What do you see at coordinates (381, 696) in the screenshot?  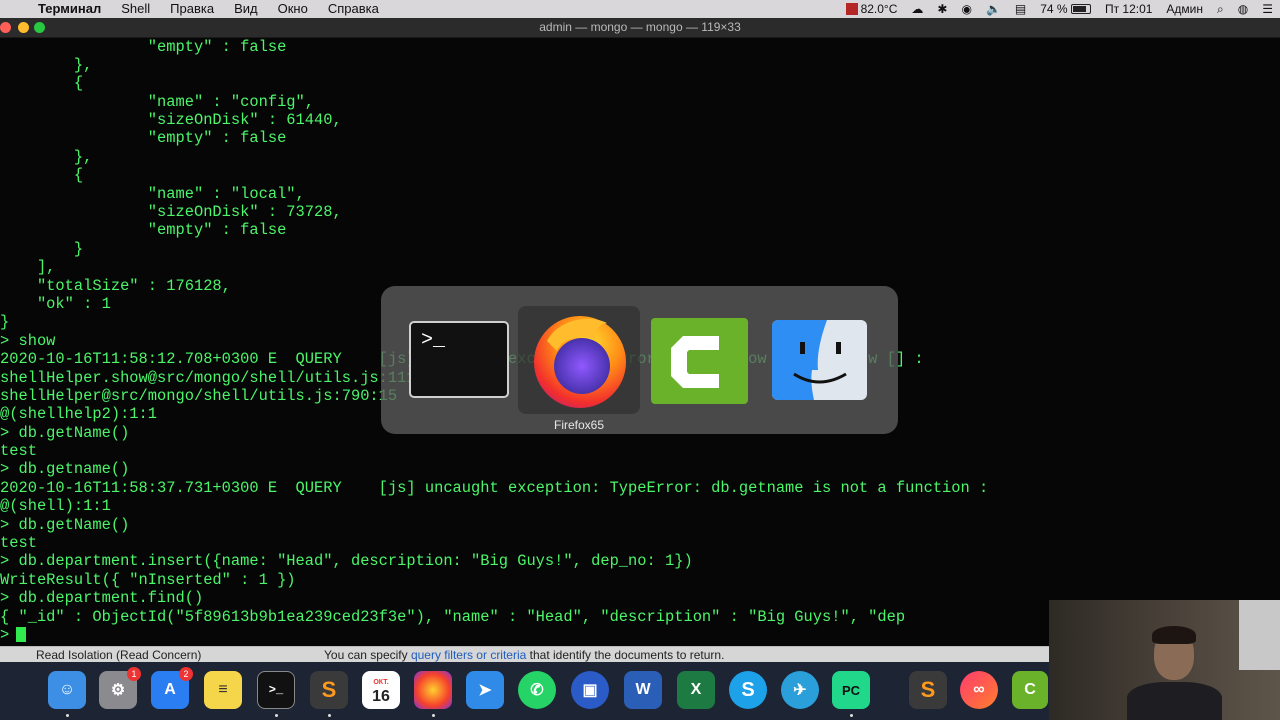 I see `calendar-day: 16` at bounding box center [381, 696].